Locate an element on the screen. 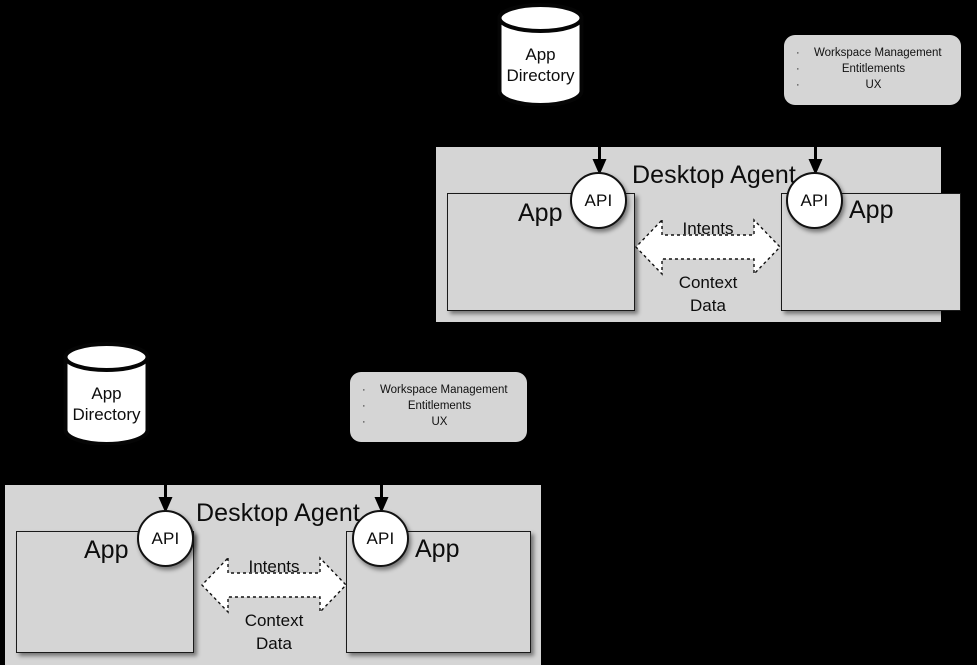 This screenshot has width=977, height=665. app-directory-cylinder-bottom: App Directory is located at coordinates (106, 394).